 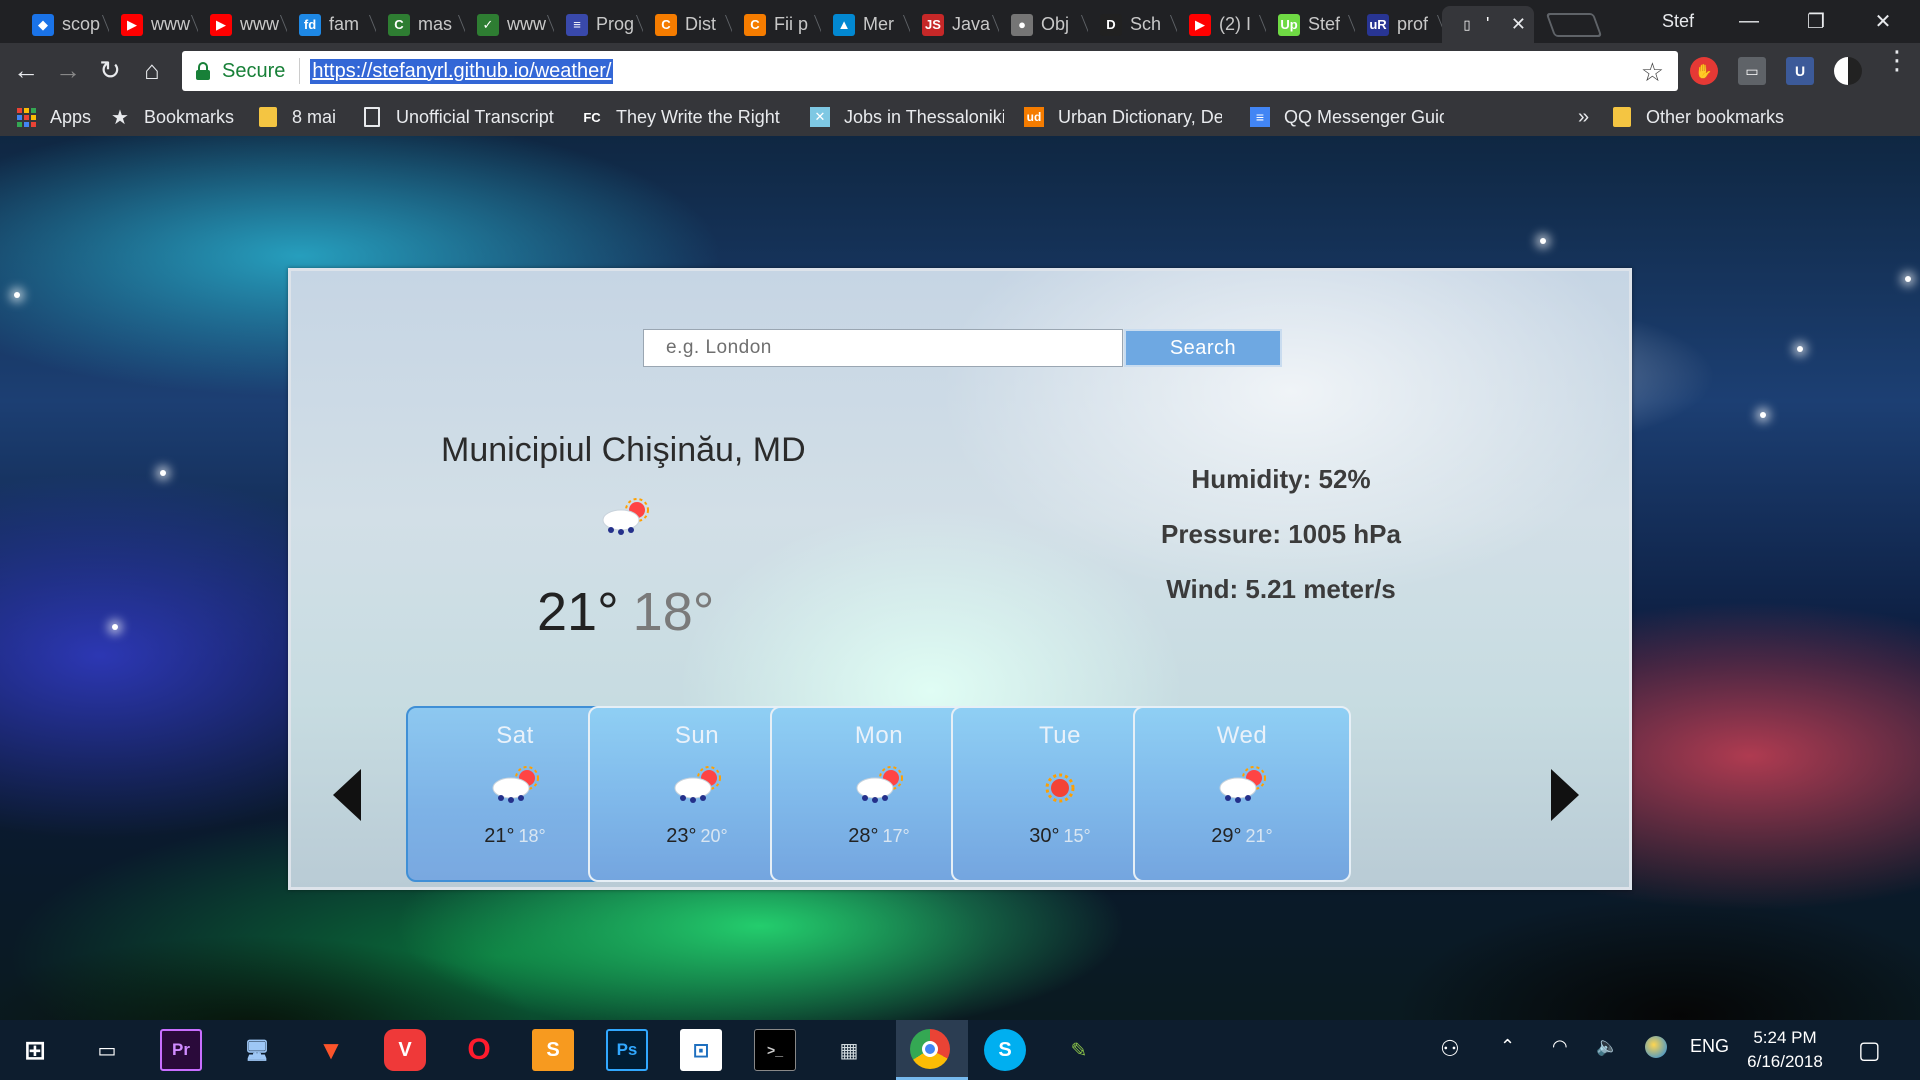 What do you see at coordinates (184, 117) in the screenshot?
I see `bookmark-bookmarks: ★ Bookmarks` at bounding box center [184, 117].